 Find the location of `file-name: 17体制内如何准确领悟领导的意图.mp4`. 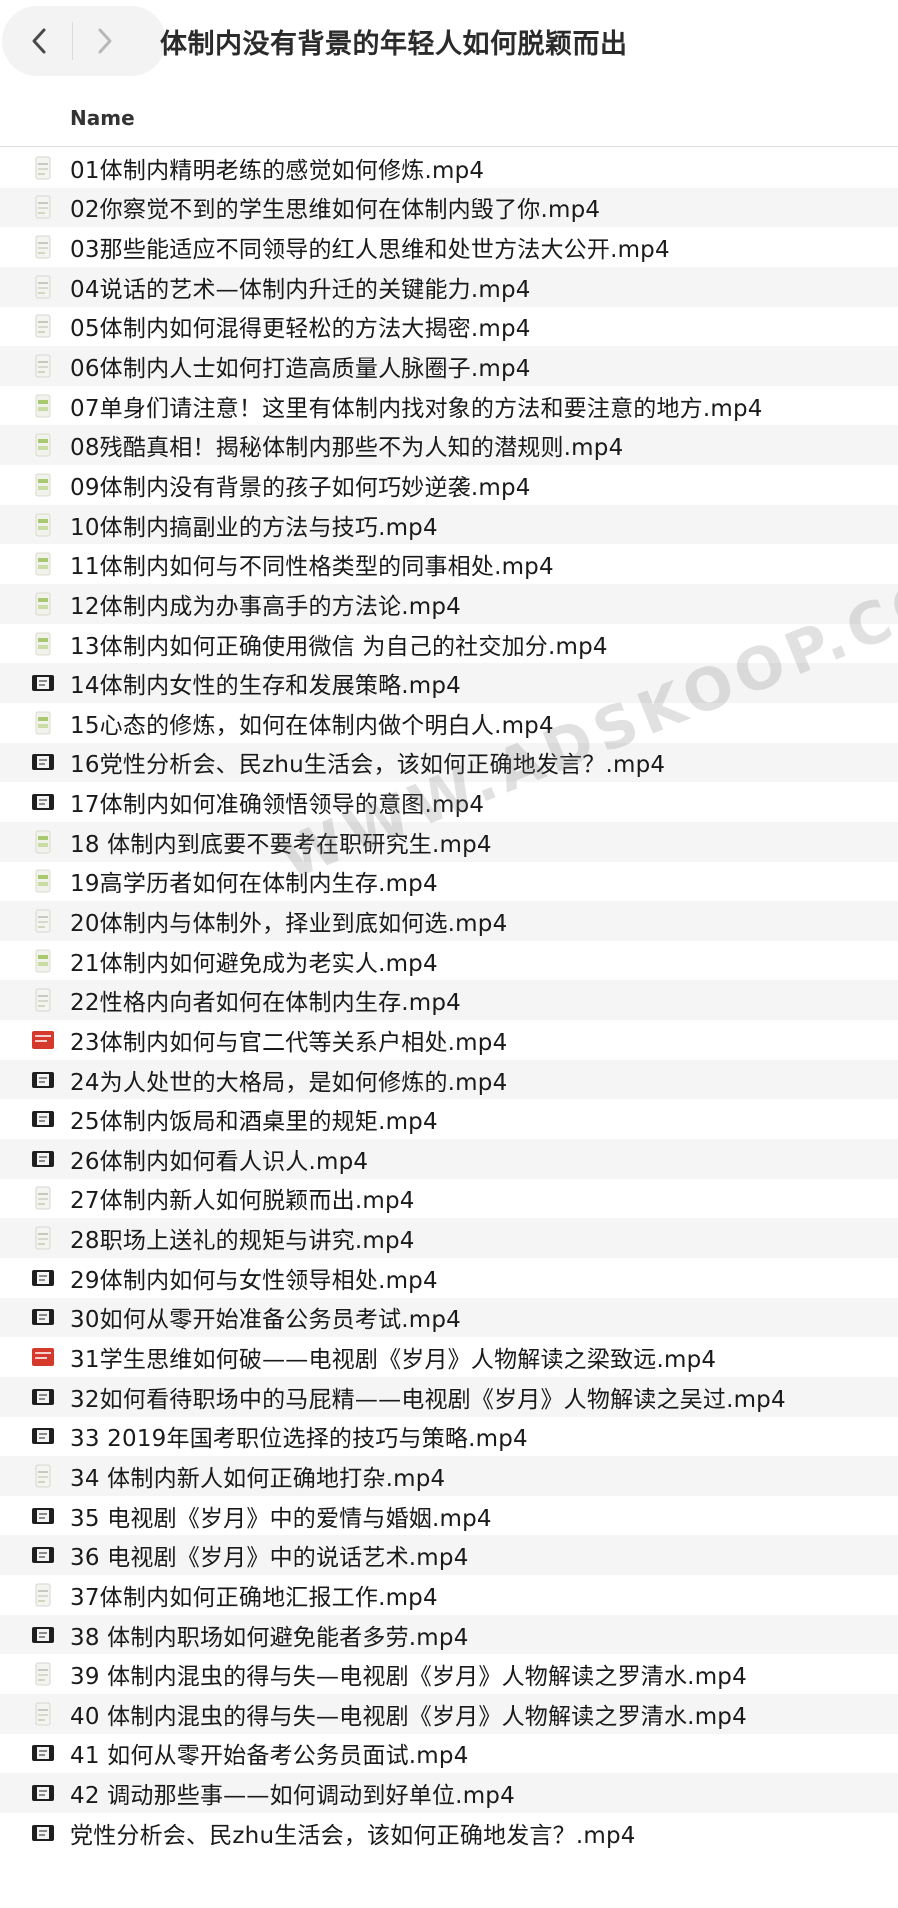

file-name: 17体制内如何准确领悟领导的意图.mp4 is located at coordinates (277, 805).